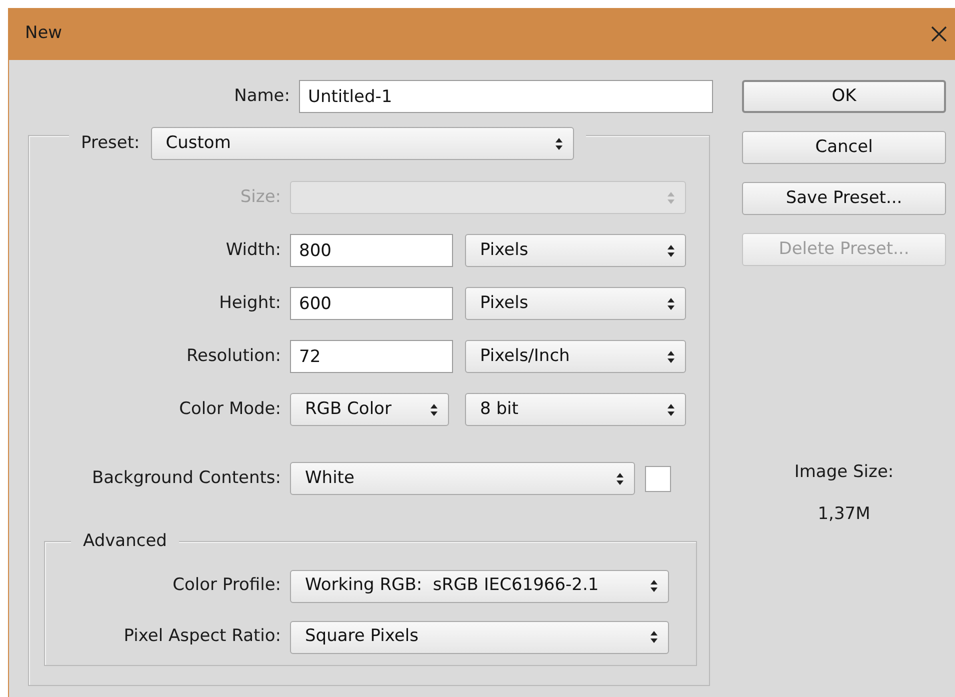 This screenshot has height=697, width=955. Describe the element at coordinates (362, 143) in the screenshot. I see `dropdown: Custom` at that location.